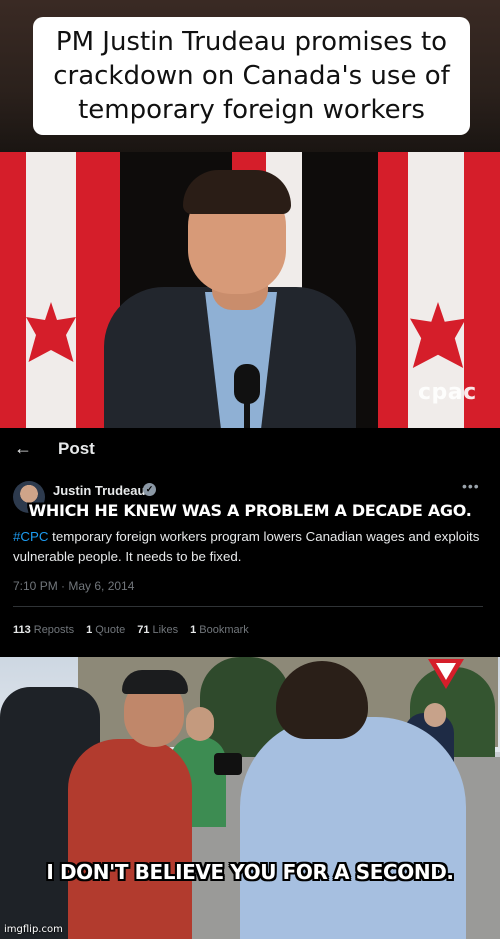 The height and width of the screenshot is (939, 500). I want to click on bookmarks-stat: 1 Bookmark, so click(219, 630).